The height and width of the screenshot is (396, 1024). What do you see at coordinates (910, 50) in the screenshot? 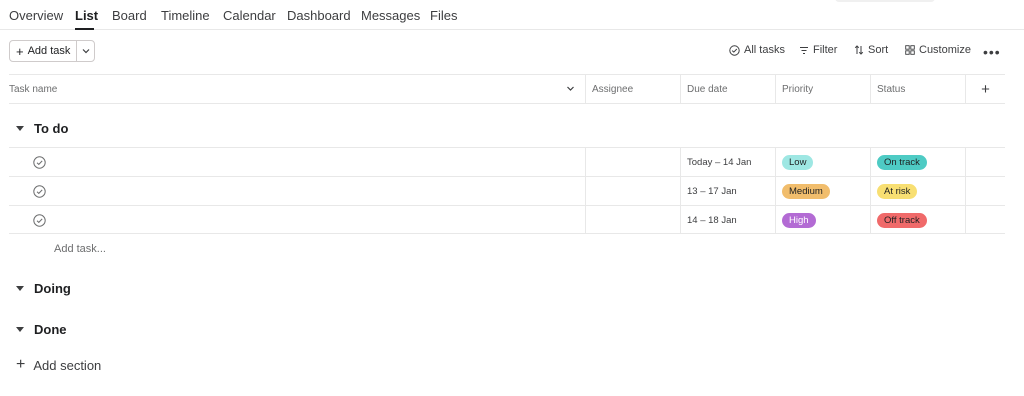
I see `customize-icon` at bounding box center [910, 50].